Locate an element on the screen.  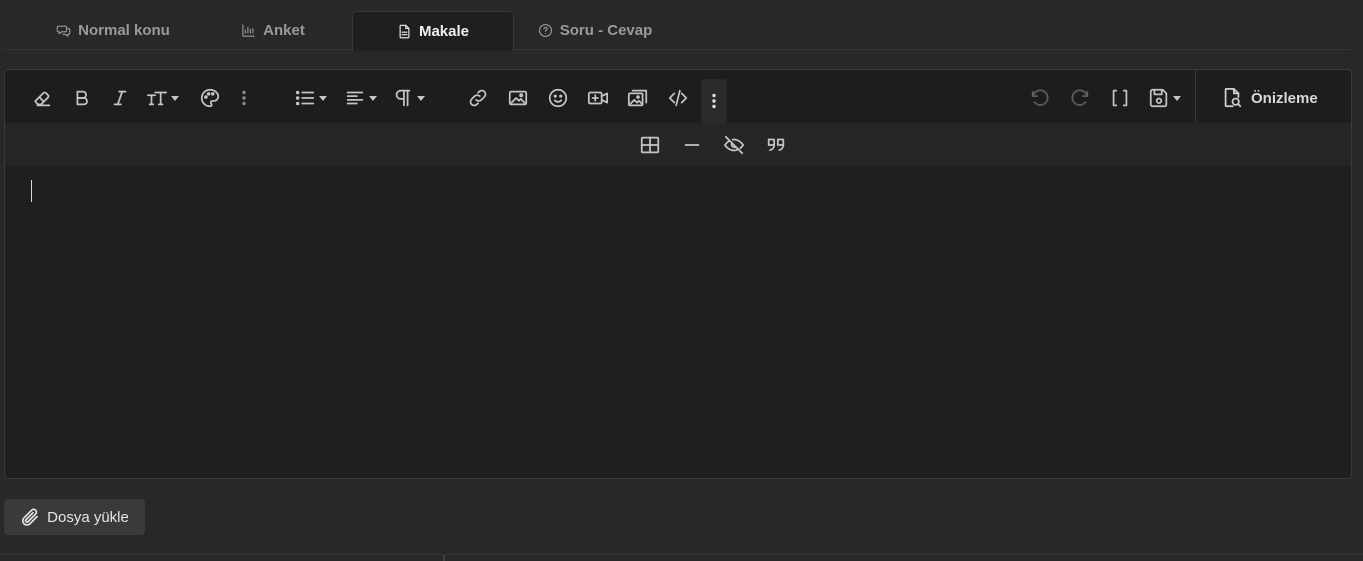
divider-marker is located at coordinates (444, 558).